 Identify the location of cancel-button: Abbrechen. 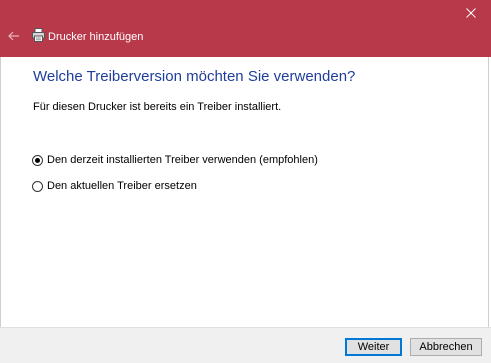
(446, 347).